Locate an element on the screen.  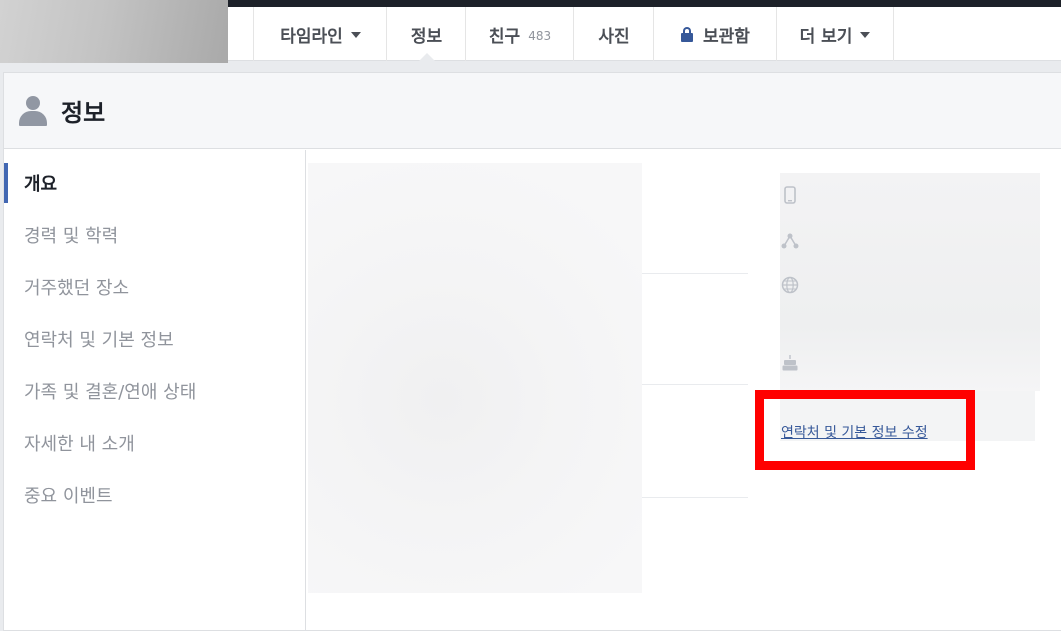
active-tab-pointer is located at coordinates (427, 57).